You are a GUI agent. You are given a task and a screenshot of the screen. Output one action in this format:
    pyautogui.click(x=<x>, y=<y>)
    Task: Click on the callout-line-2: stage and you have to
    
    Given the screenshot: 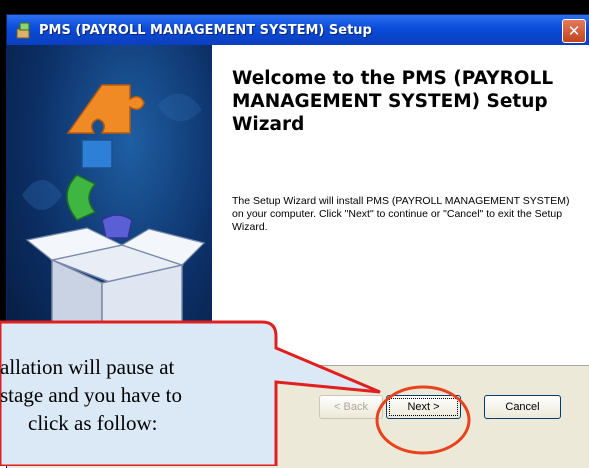 What is the action you would take?
    pyautogui.click(x=91, y=395)
    